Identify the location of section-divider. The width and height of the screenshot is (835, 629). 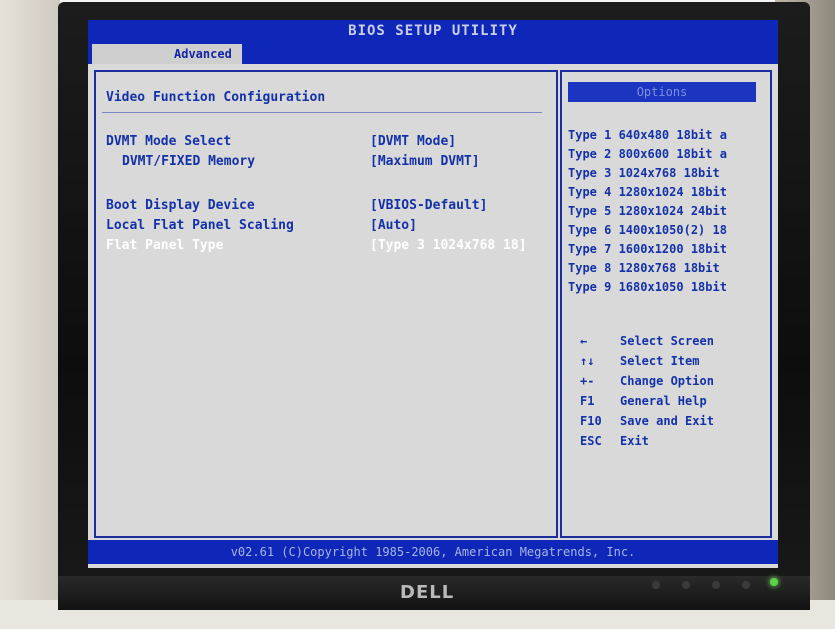
(322, 112).